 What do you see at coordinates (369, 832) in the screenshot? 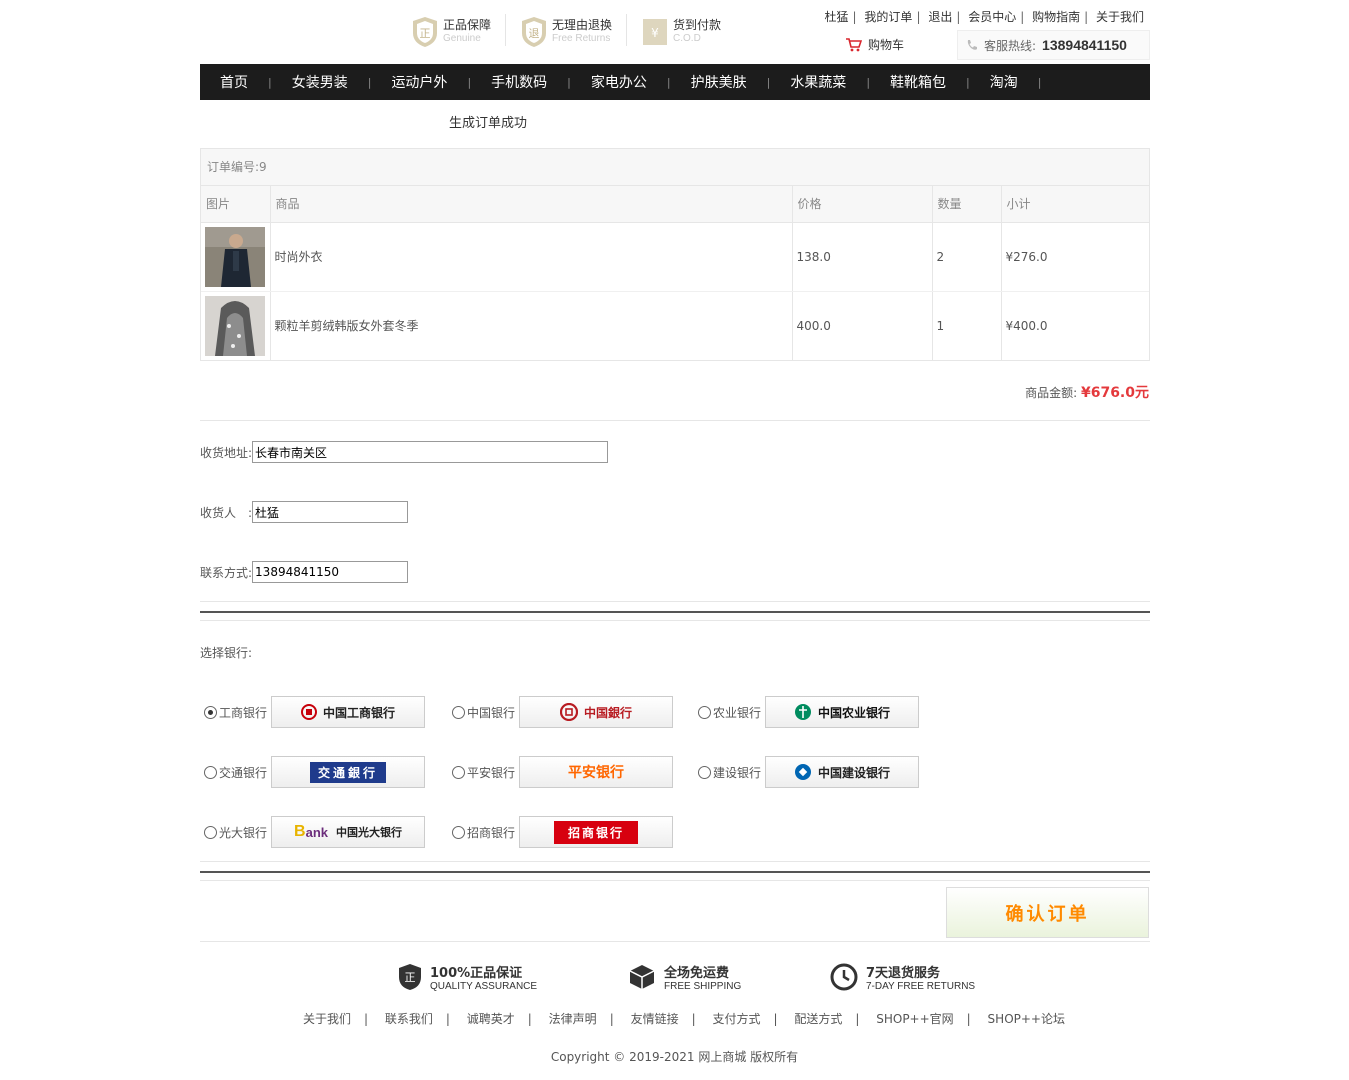
I see `bank-logo-text-ceb: 中国光大银行` at bounding box center [369, 832].